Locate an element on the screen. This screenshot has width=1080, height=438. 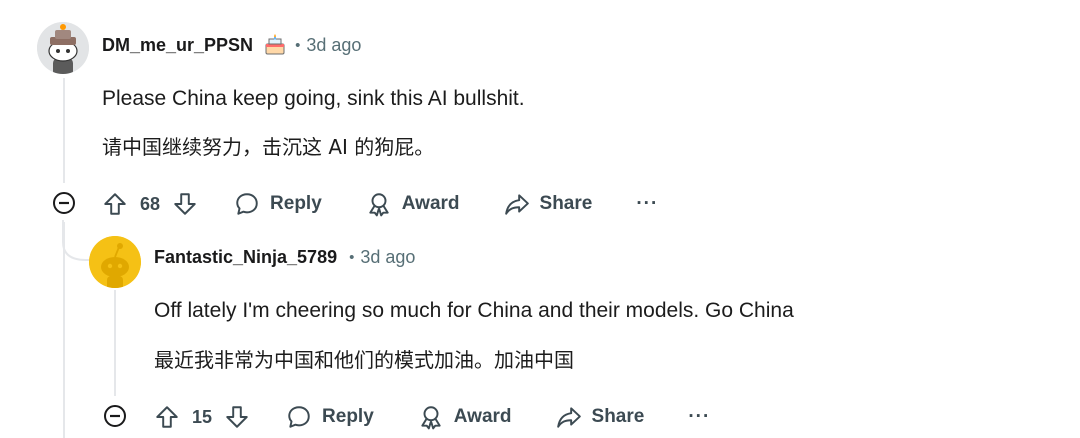
thread-line-reply is located at coordinates (115, 343).